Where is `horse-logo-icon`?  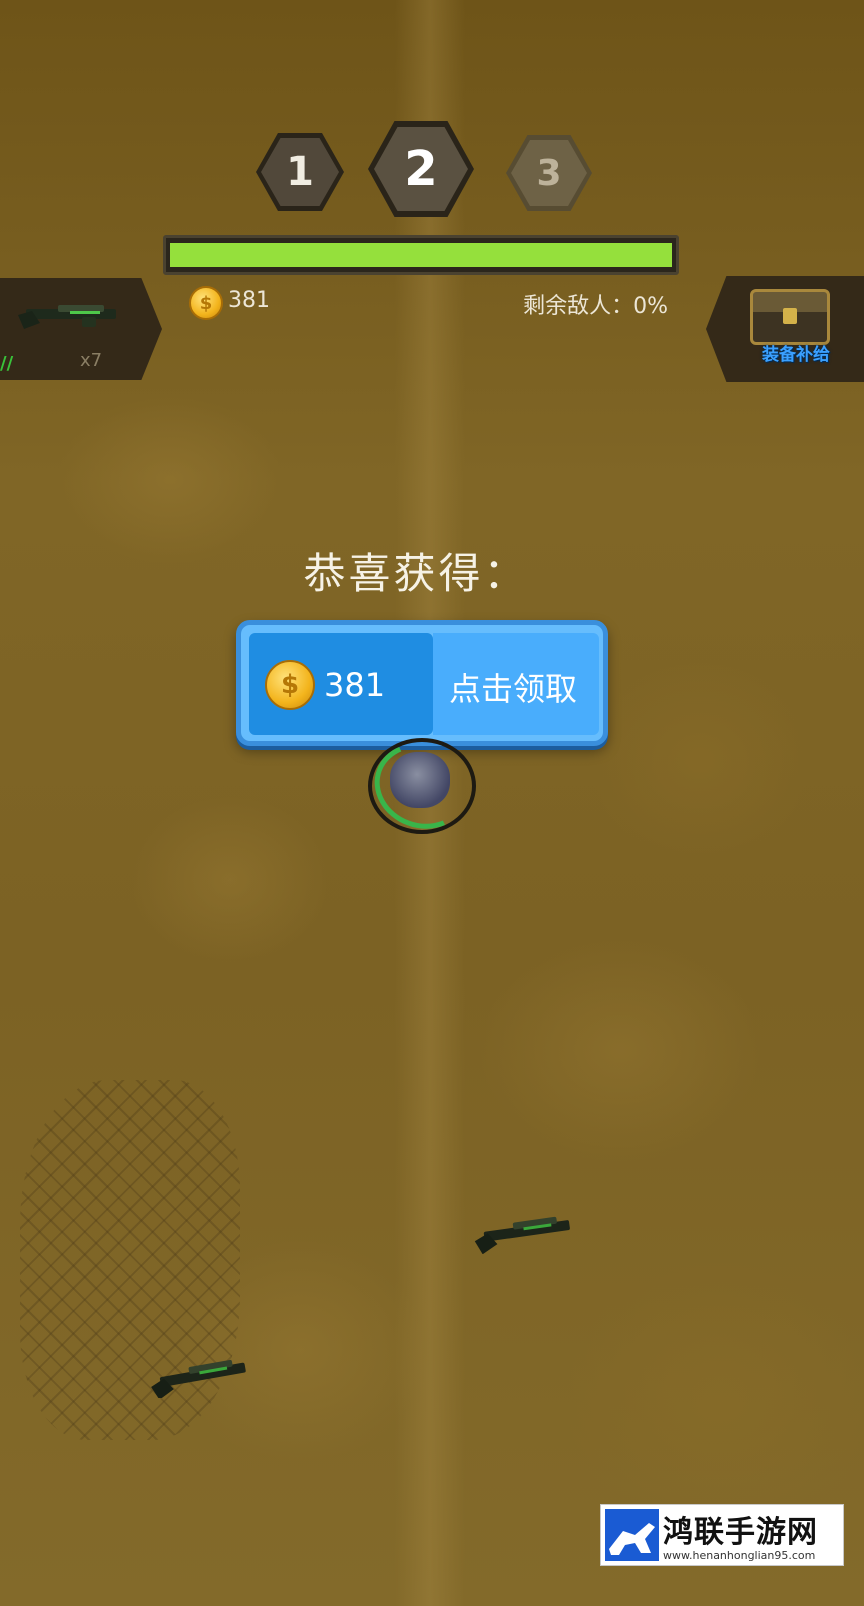
horse-logo-icon is located at coordinates (632, 1535).